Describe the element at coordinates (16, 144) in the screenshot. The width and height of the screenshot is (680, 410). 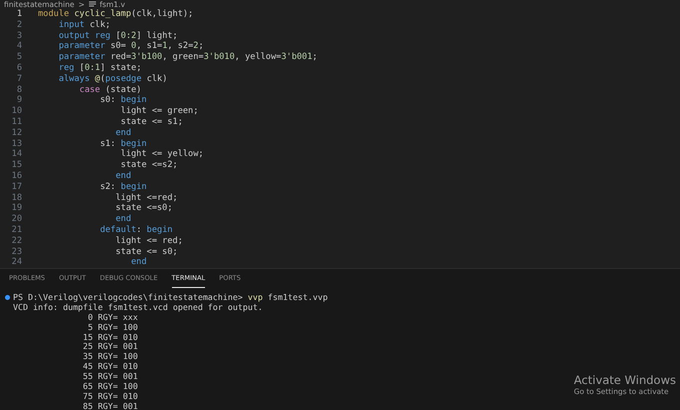
I see `line-number: 13` at that location.